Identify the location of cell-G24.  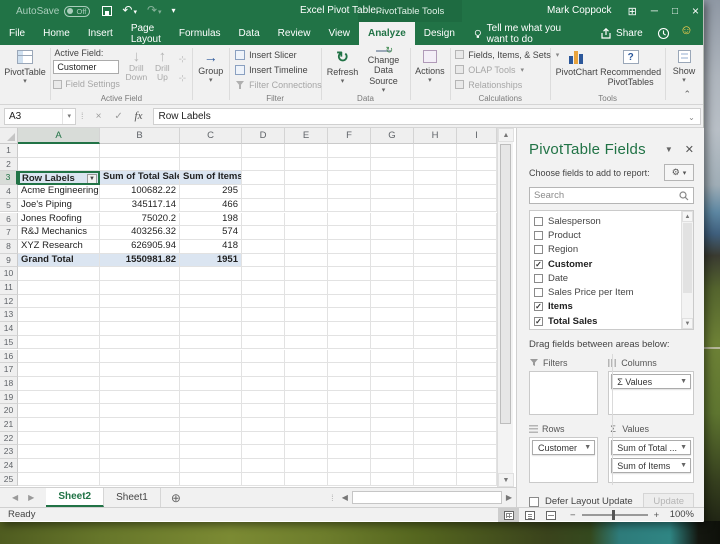
(392, 466).